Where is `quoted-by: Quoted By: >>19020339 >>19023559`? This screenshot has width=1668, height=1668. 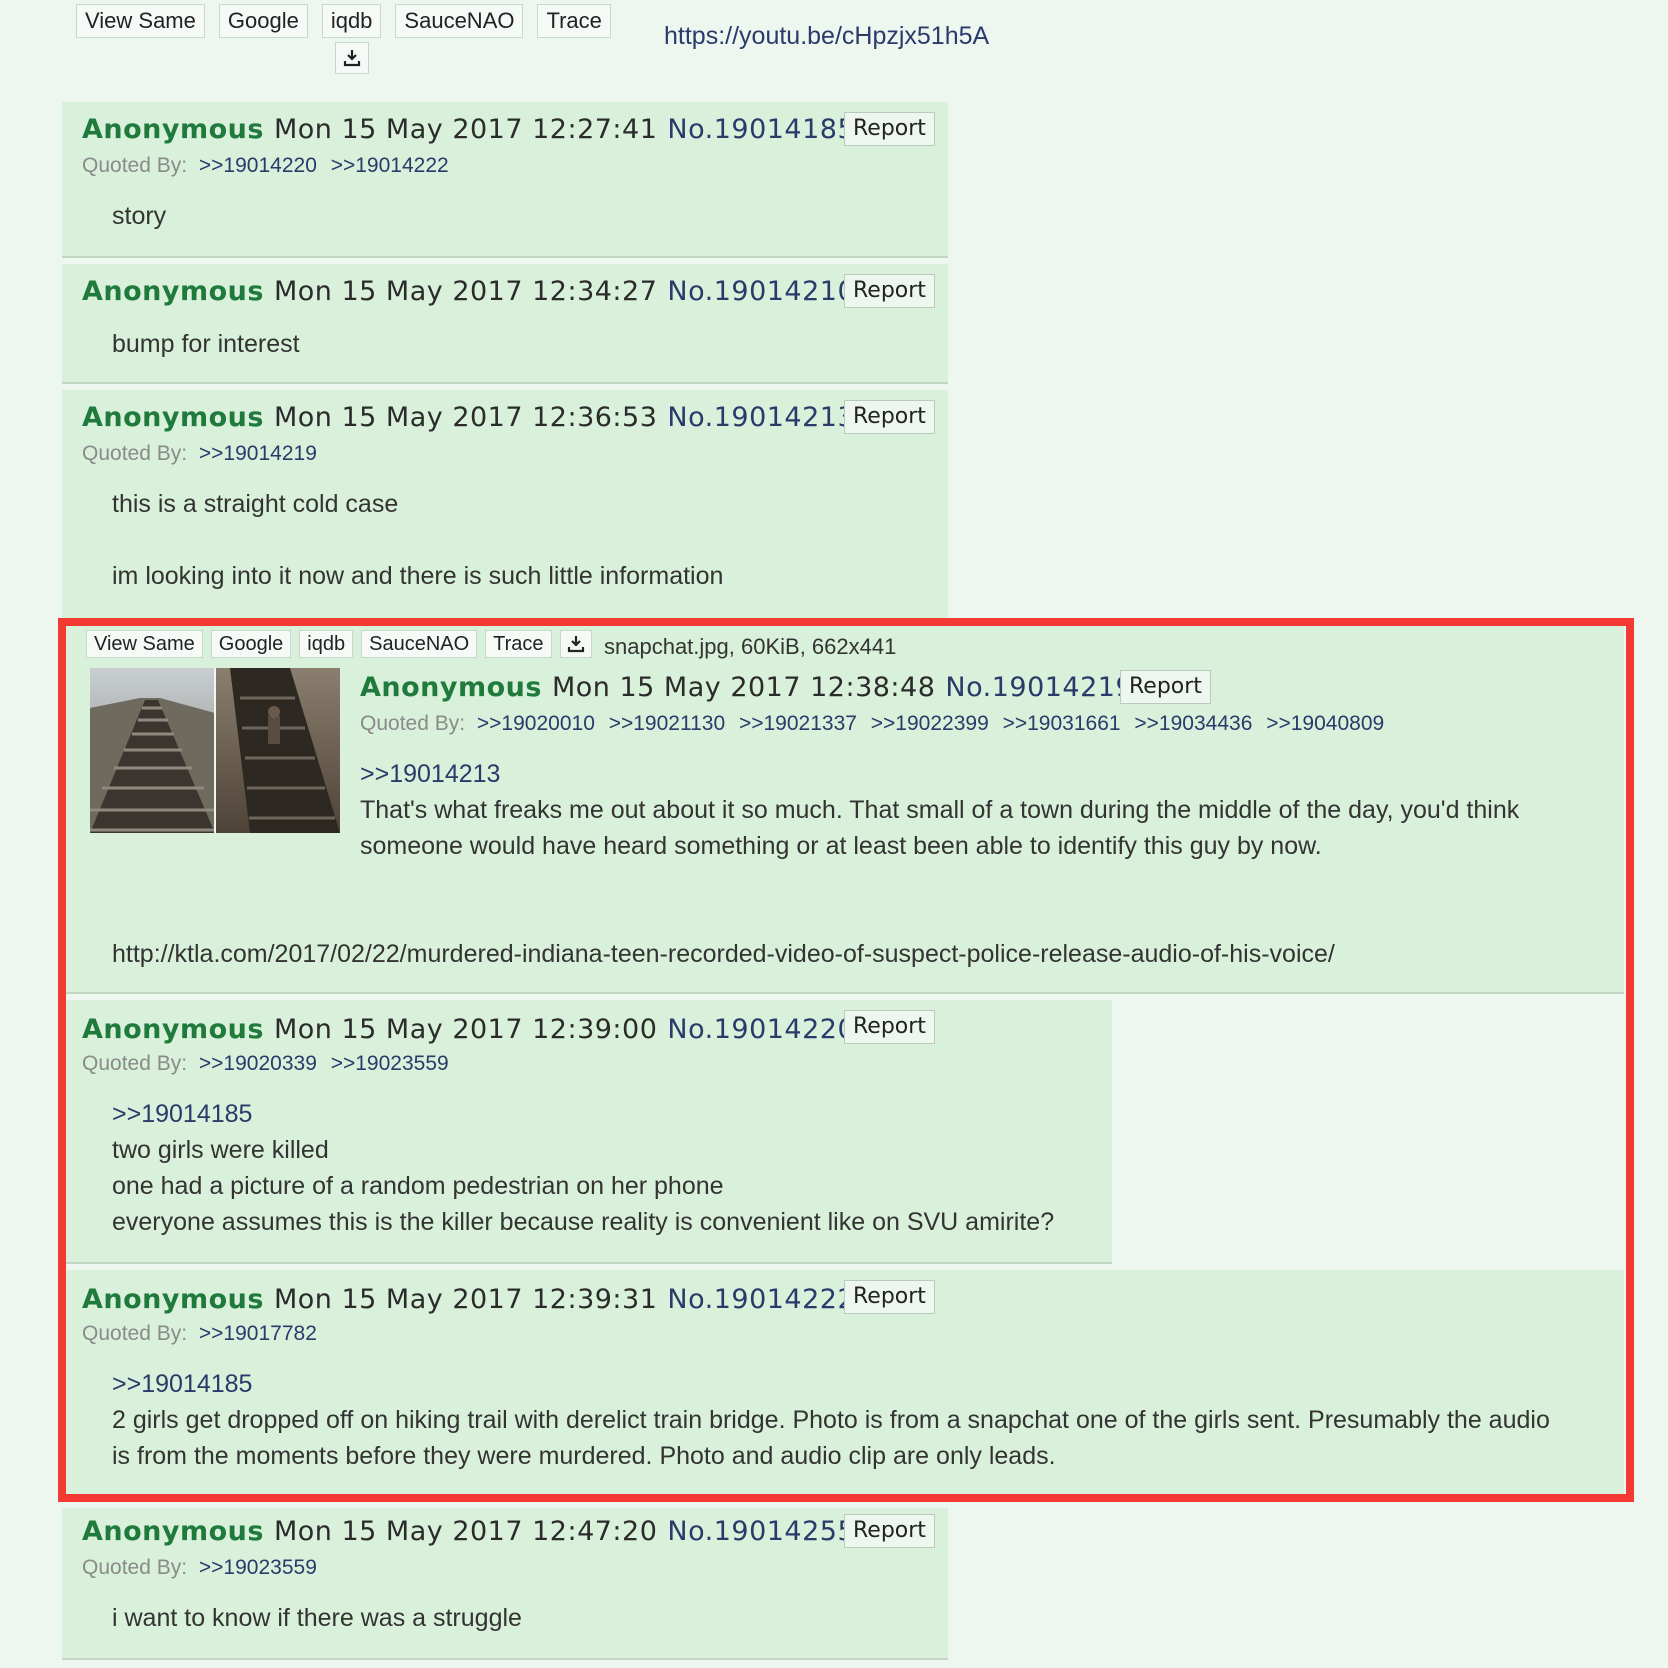 quoted-by: Quoted By: >>19020339 >>19023559 is located at coordinates (269, 1064).